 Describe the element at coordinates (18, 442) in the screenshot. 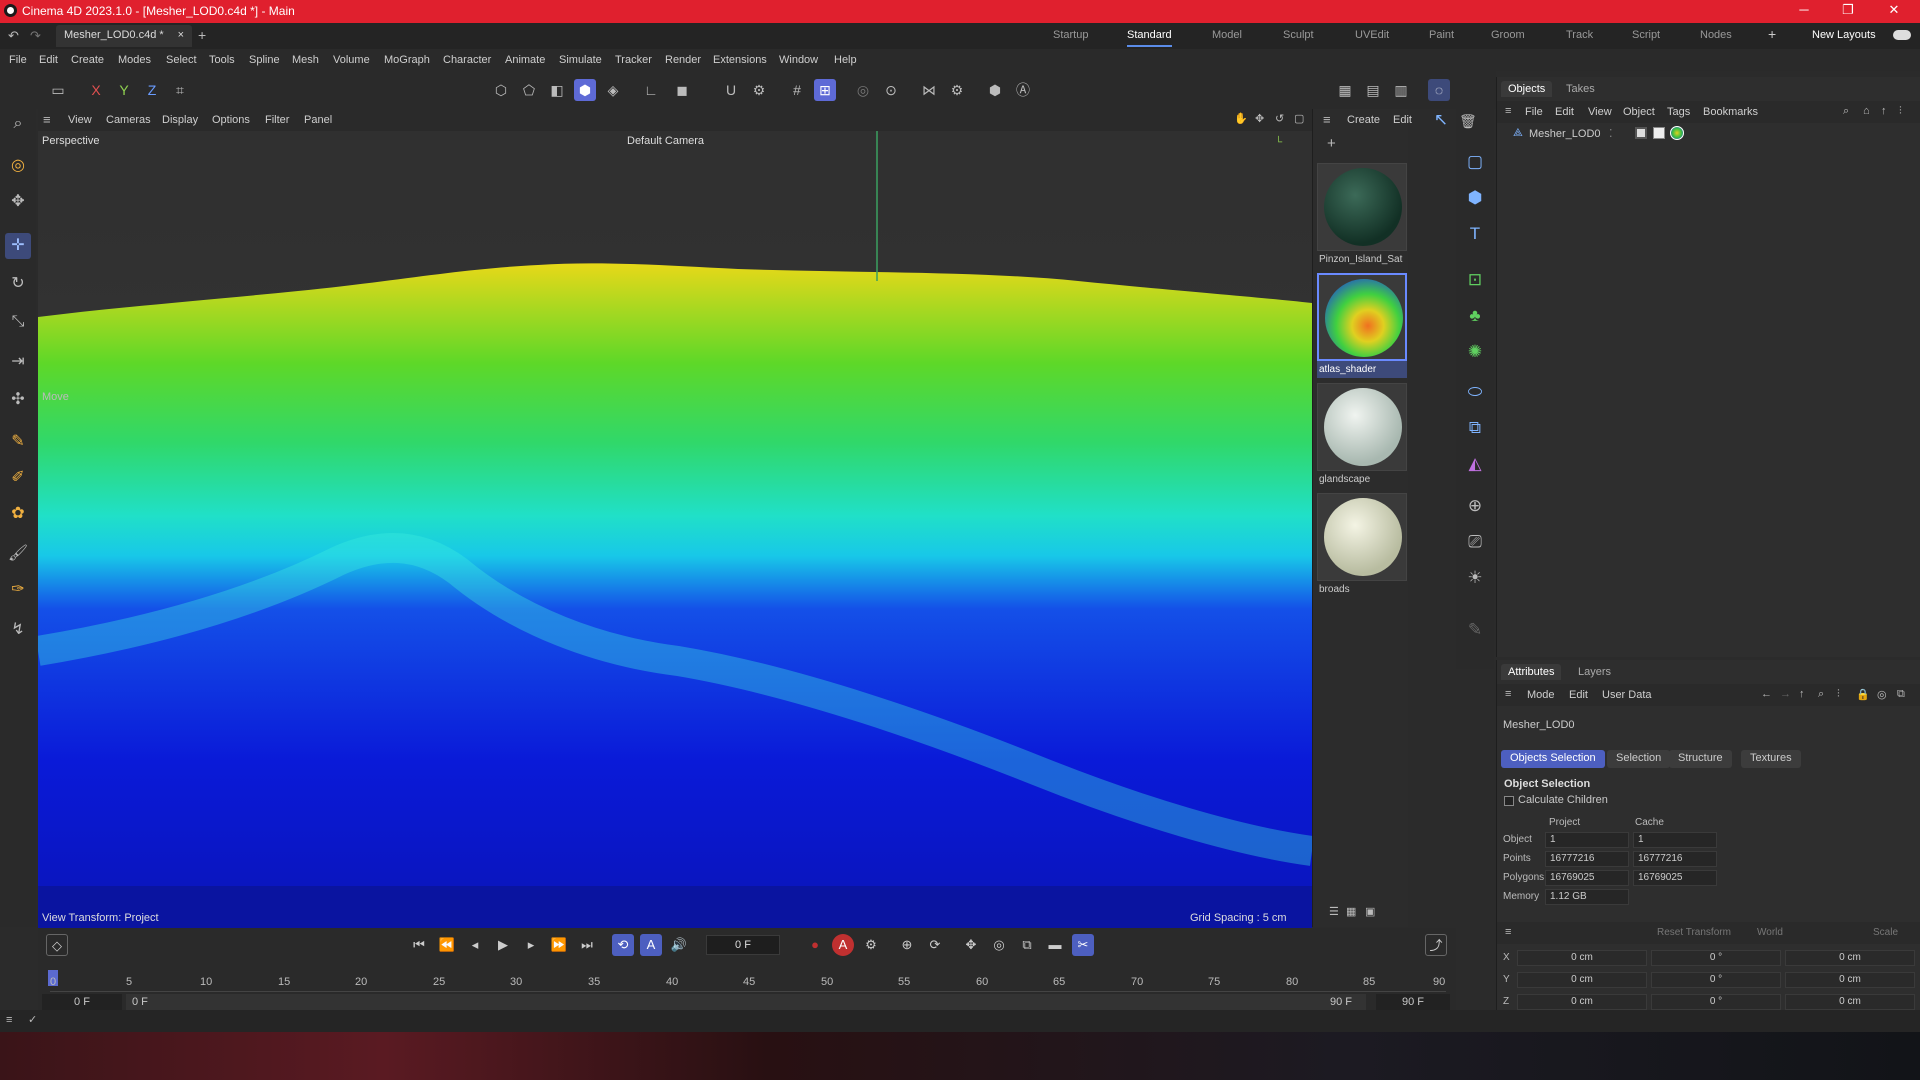

I see `spline-pen-icon: ✎` at that location.